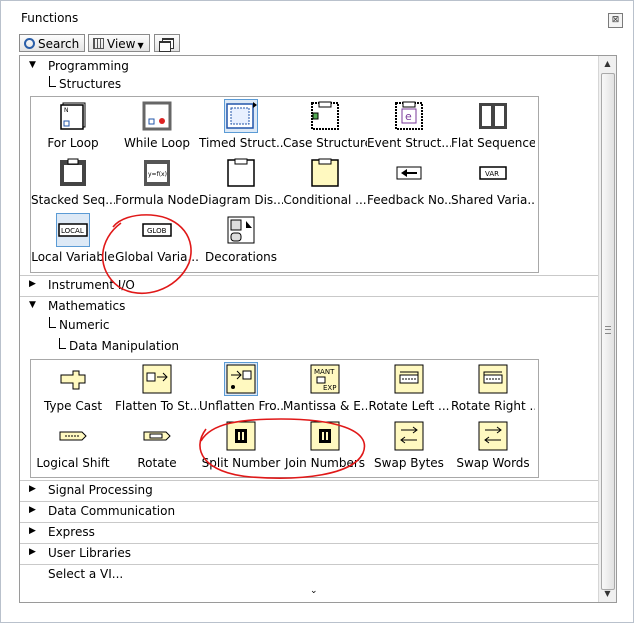 This screenshot has height=624, width=634. I want to click on split-number-icon, so click(241, 436).